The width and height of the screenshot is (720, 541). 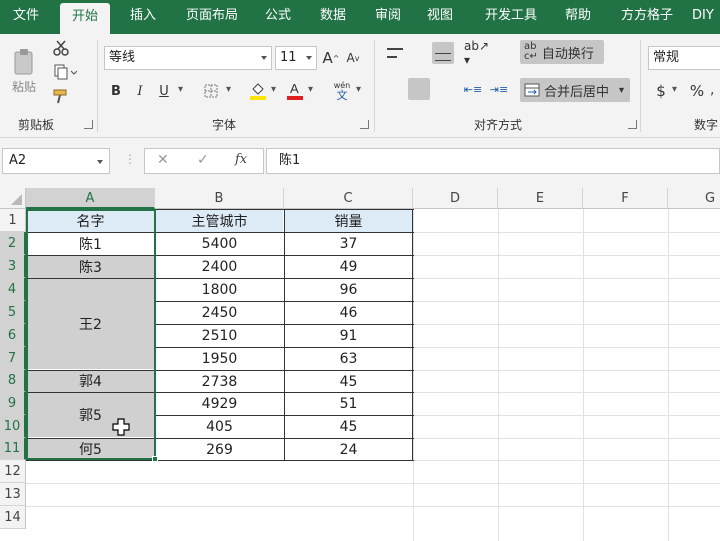 I want to click on italic-button: I, so click(x=140, y=91).